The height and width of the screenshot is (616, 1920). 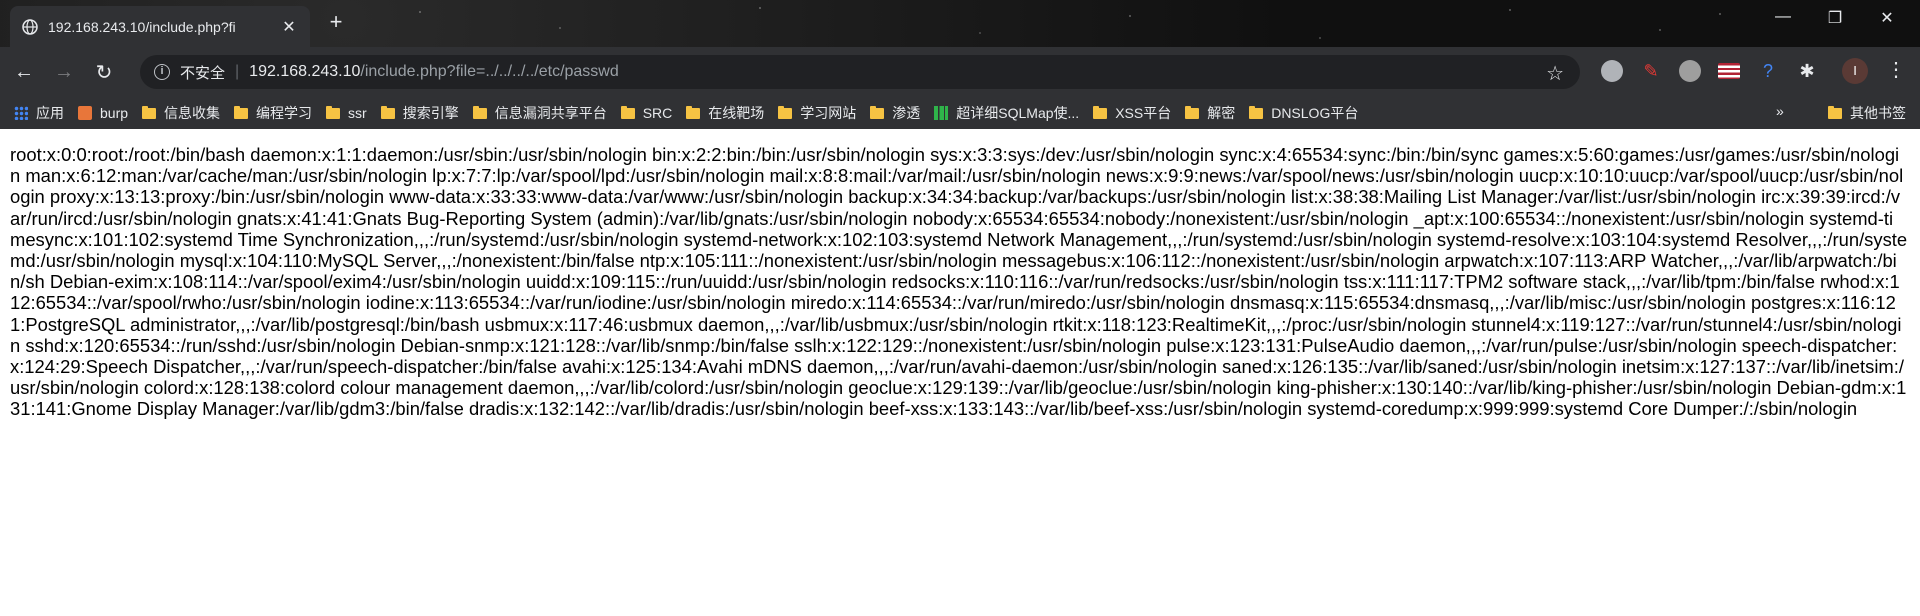 What do you see at coordinates (346, 113) in the screenshot?
I see `bookmark-folder: ssr` at bounding box center [346, 113].